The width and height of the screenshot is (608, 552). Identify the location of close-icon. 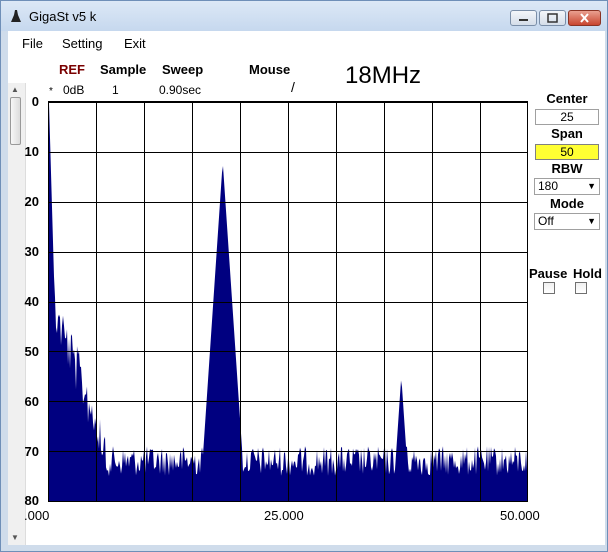
(584, 18).